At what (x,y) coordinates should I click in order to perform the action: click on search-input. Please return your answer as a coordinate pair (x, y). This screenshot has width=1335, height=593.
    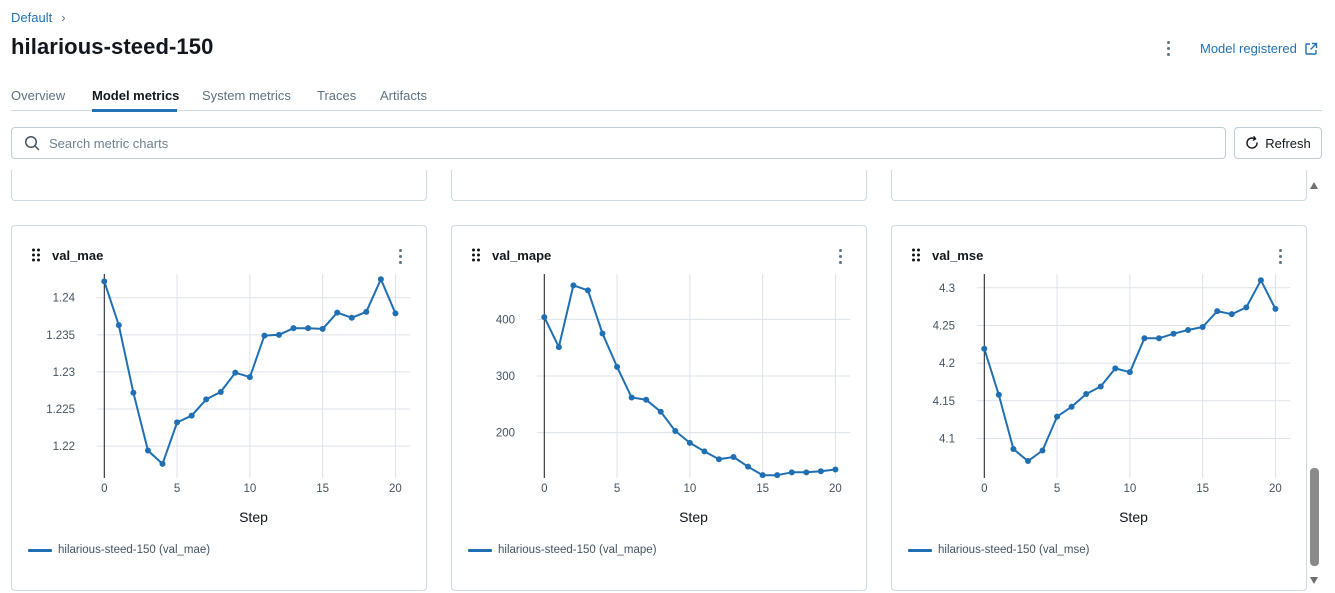
    Looking at the image, I should click on (599, 143).